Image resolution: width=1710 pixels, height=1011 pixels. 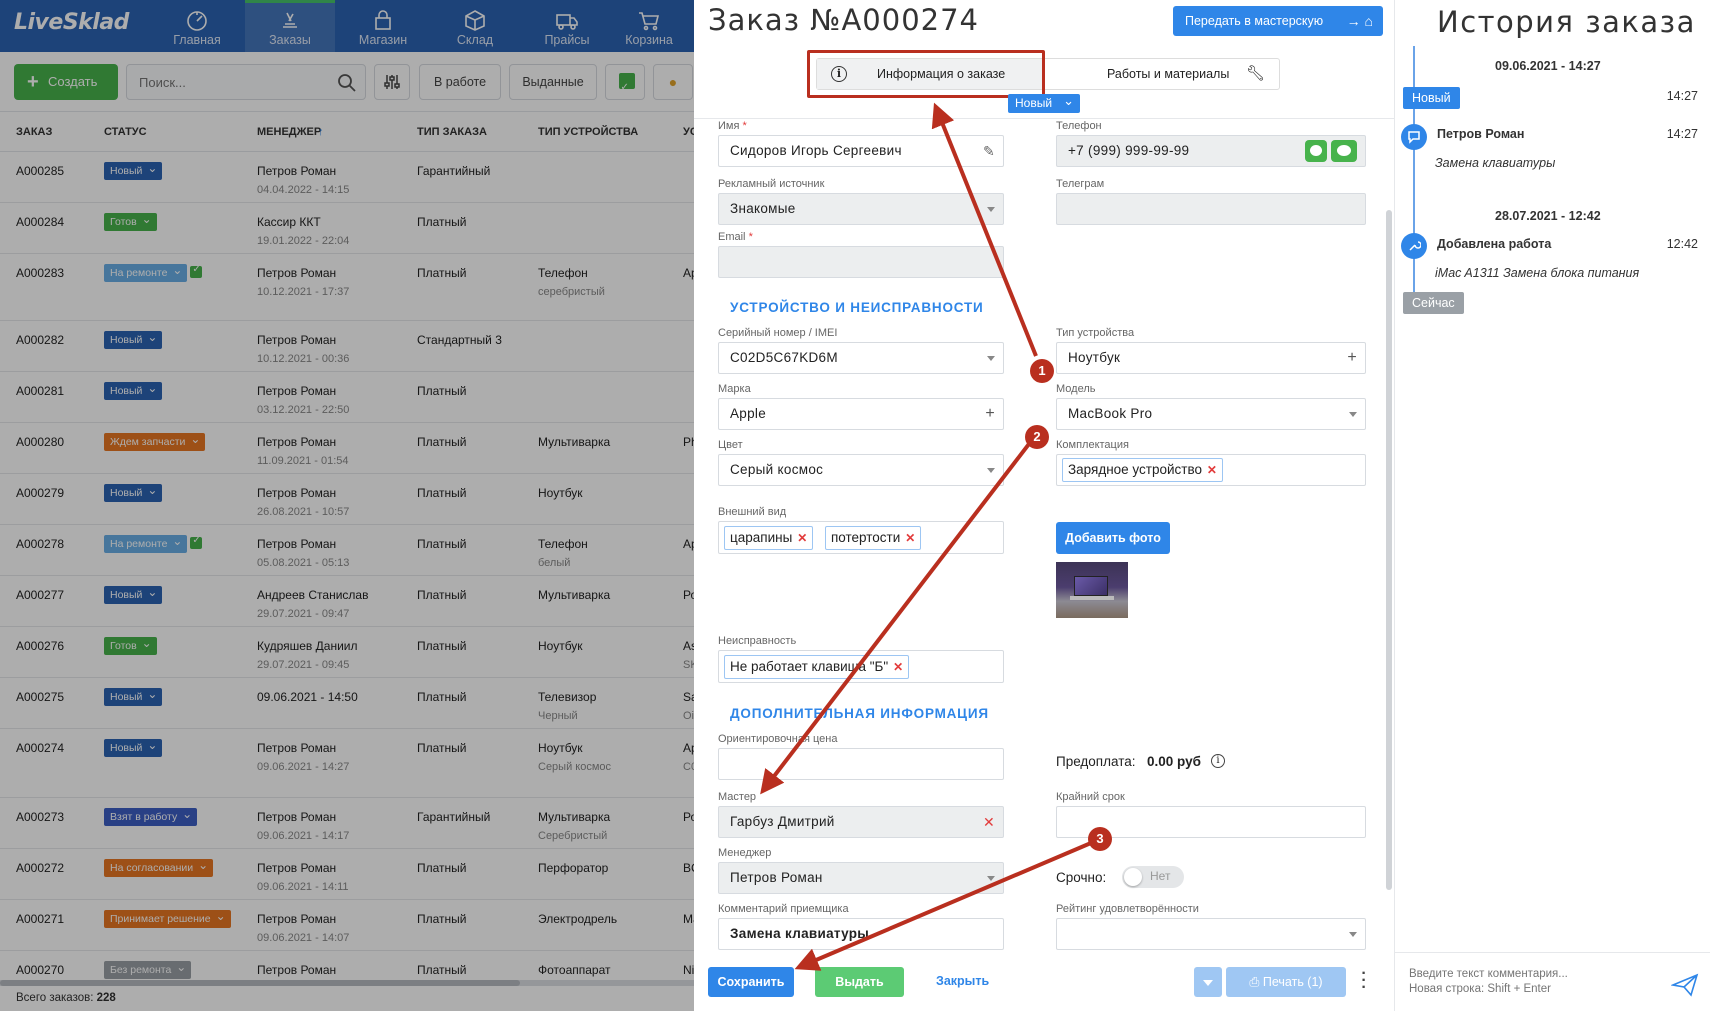 I want to click on color-select: Серый космос, so click(x=861, y=470).